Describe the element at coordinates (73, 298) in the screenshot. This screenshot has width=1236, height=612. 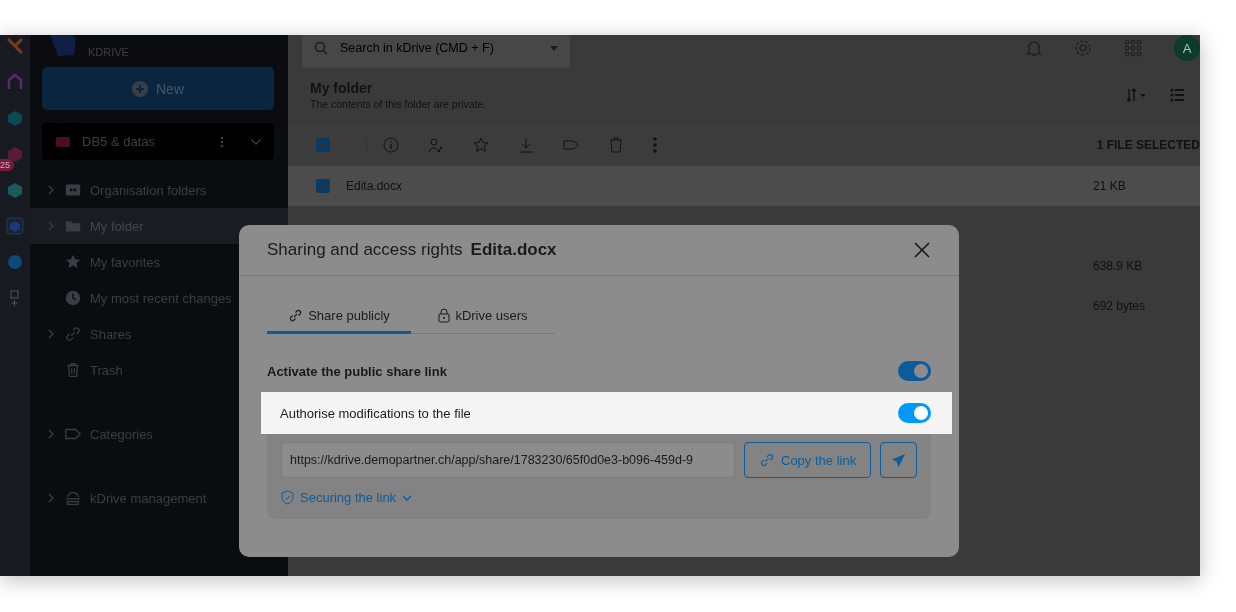
I see `clock-icon` at that location.